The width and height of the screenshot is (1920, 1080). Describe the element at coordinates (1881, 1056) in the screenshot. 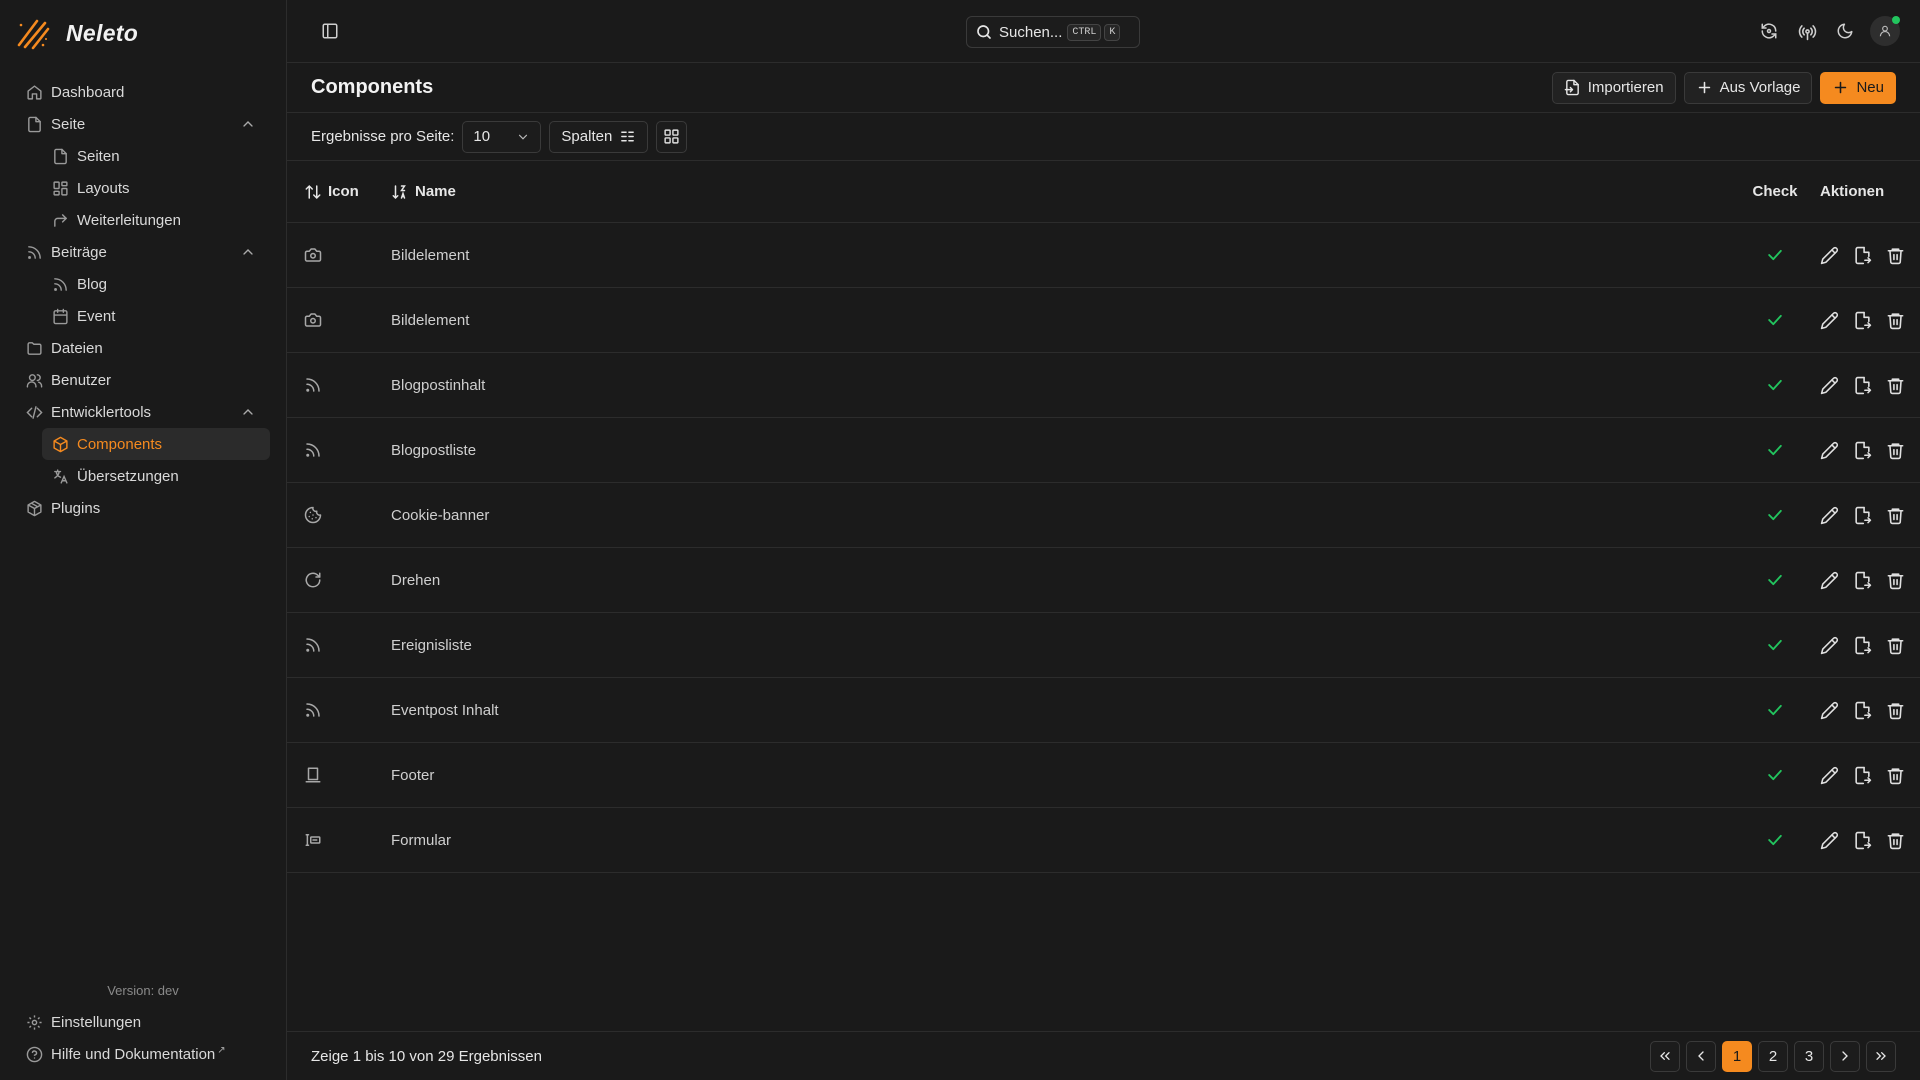

I see `last-page-button` at that location.